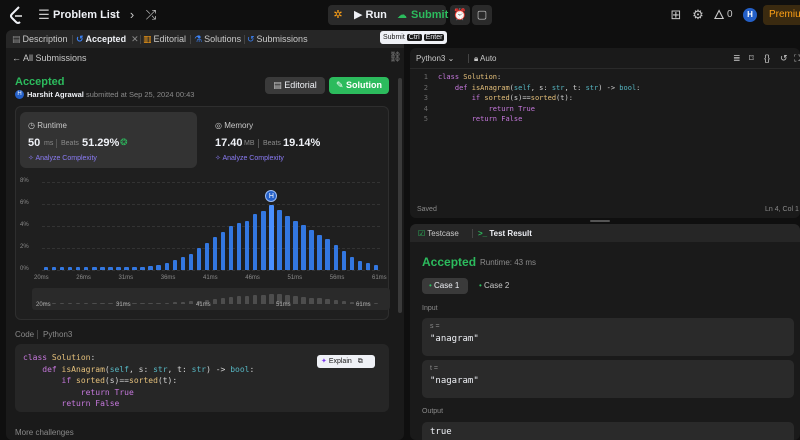 The width and height of the screenshot is (800, 440). Describe the element at coordinates (295, 85) in the screenshot. I see `editorial-button: ▤ Editorial` at that location.